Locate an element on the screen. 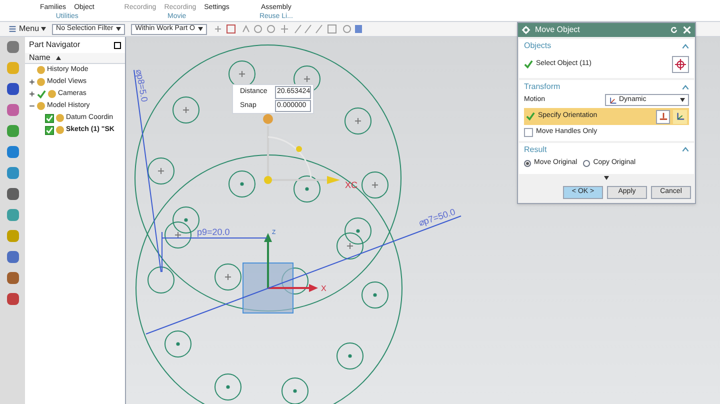 This screenshot has width=720, height=404. section-title: Transform is located at coordinates (542, 87).